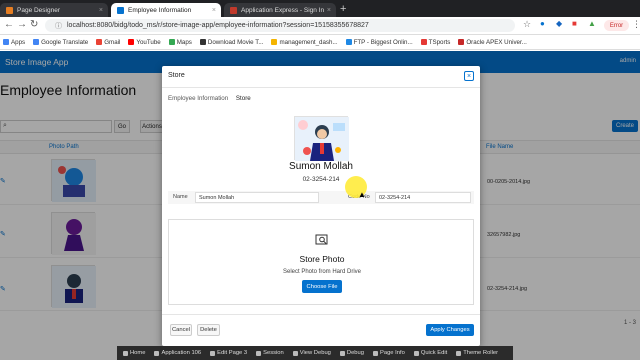 The height and width of the screenshot is (360, 640). Describe the element at coordinates (295, 353) in the screenshot. I see `view-debug-icon` at that location.